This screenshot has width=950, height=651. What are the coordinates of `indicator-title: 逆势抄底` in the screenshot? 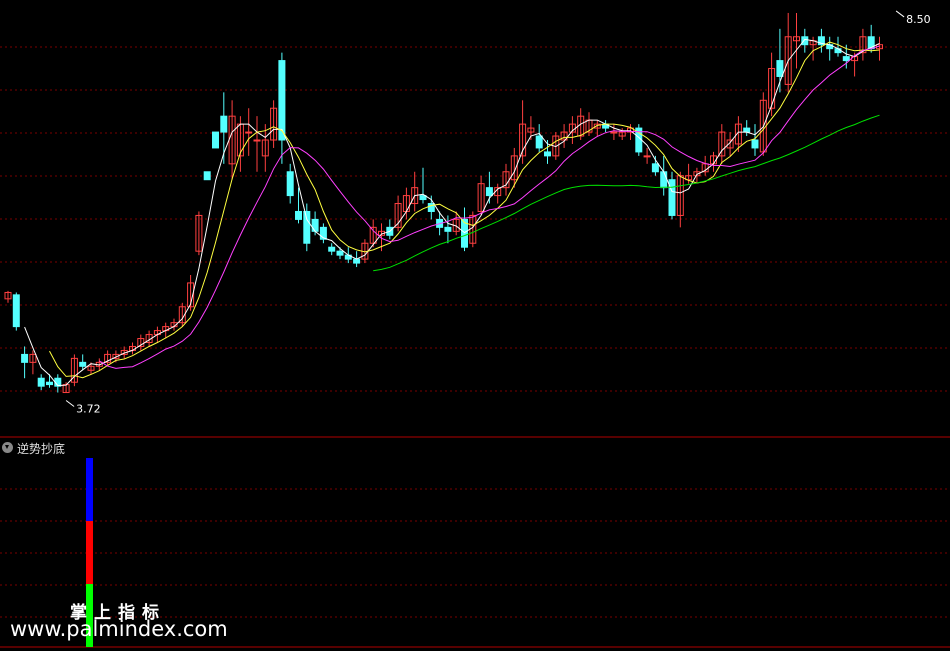 It's located at (41, 449).